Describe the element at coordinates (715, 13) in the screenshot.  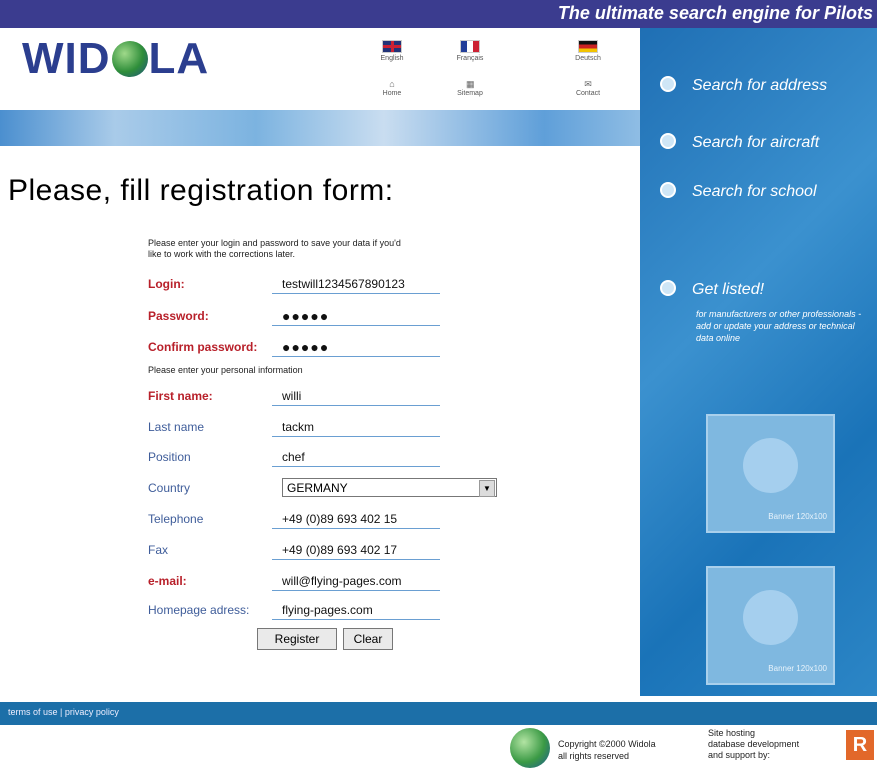
I see `tagline: The ultimate search engine for Pilots` at that location.